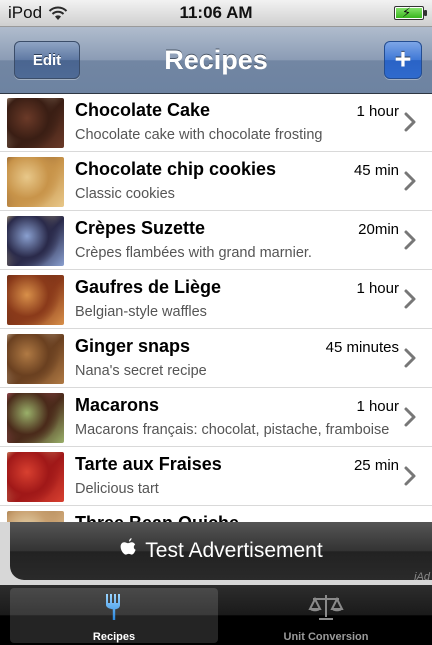  I want to click on tab-recipes: Recipes, so click(114, 615).